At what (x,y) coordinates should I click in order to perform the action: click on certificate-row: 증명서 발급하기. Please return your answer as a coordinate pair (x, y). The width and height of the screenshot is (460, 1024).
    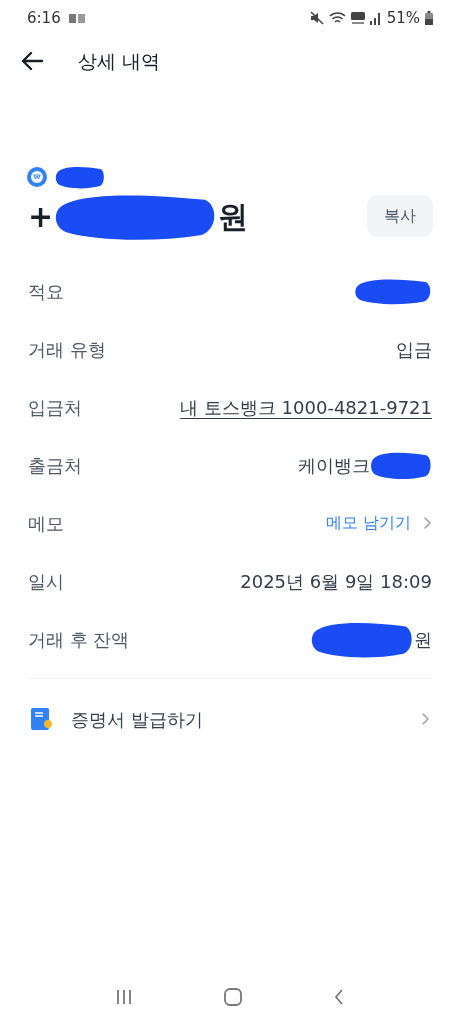
    Looking at the image, I should click on (230, 719).